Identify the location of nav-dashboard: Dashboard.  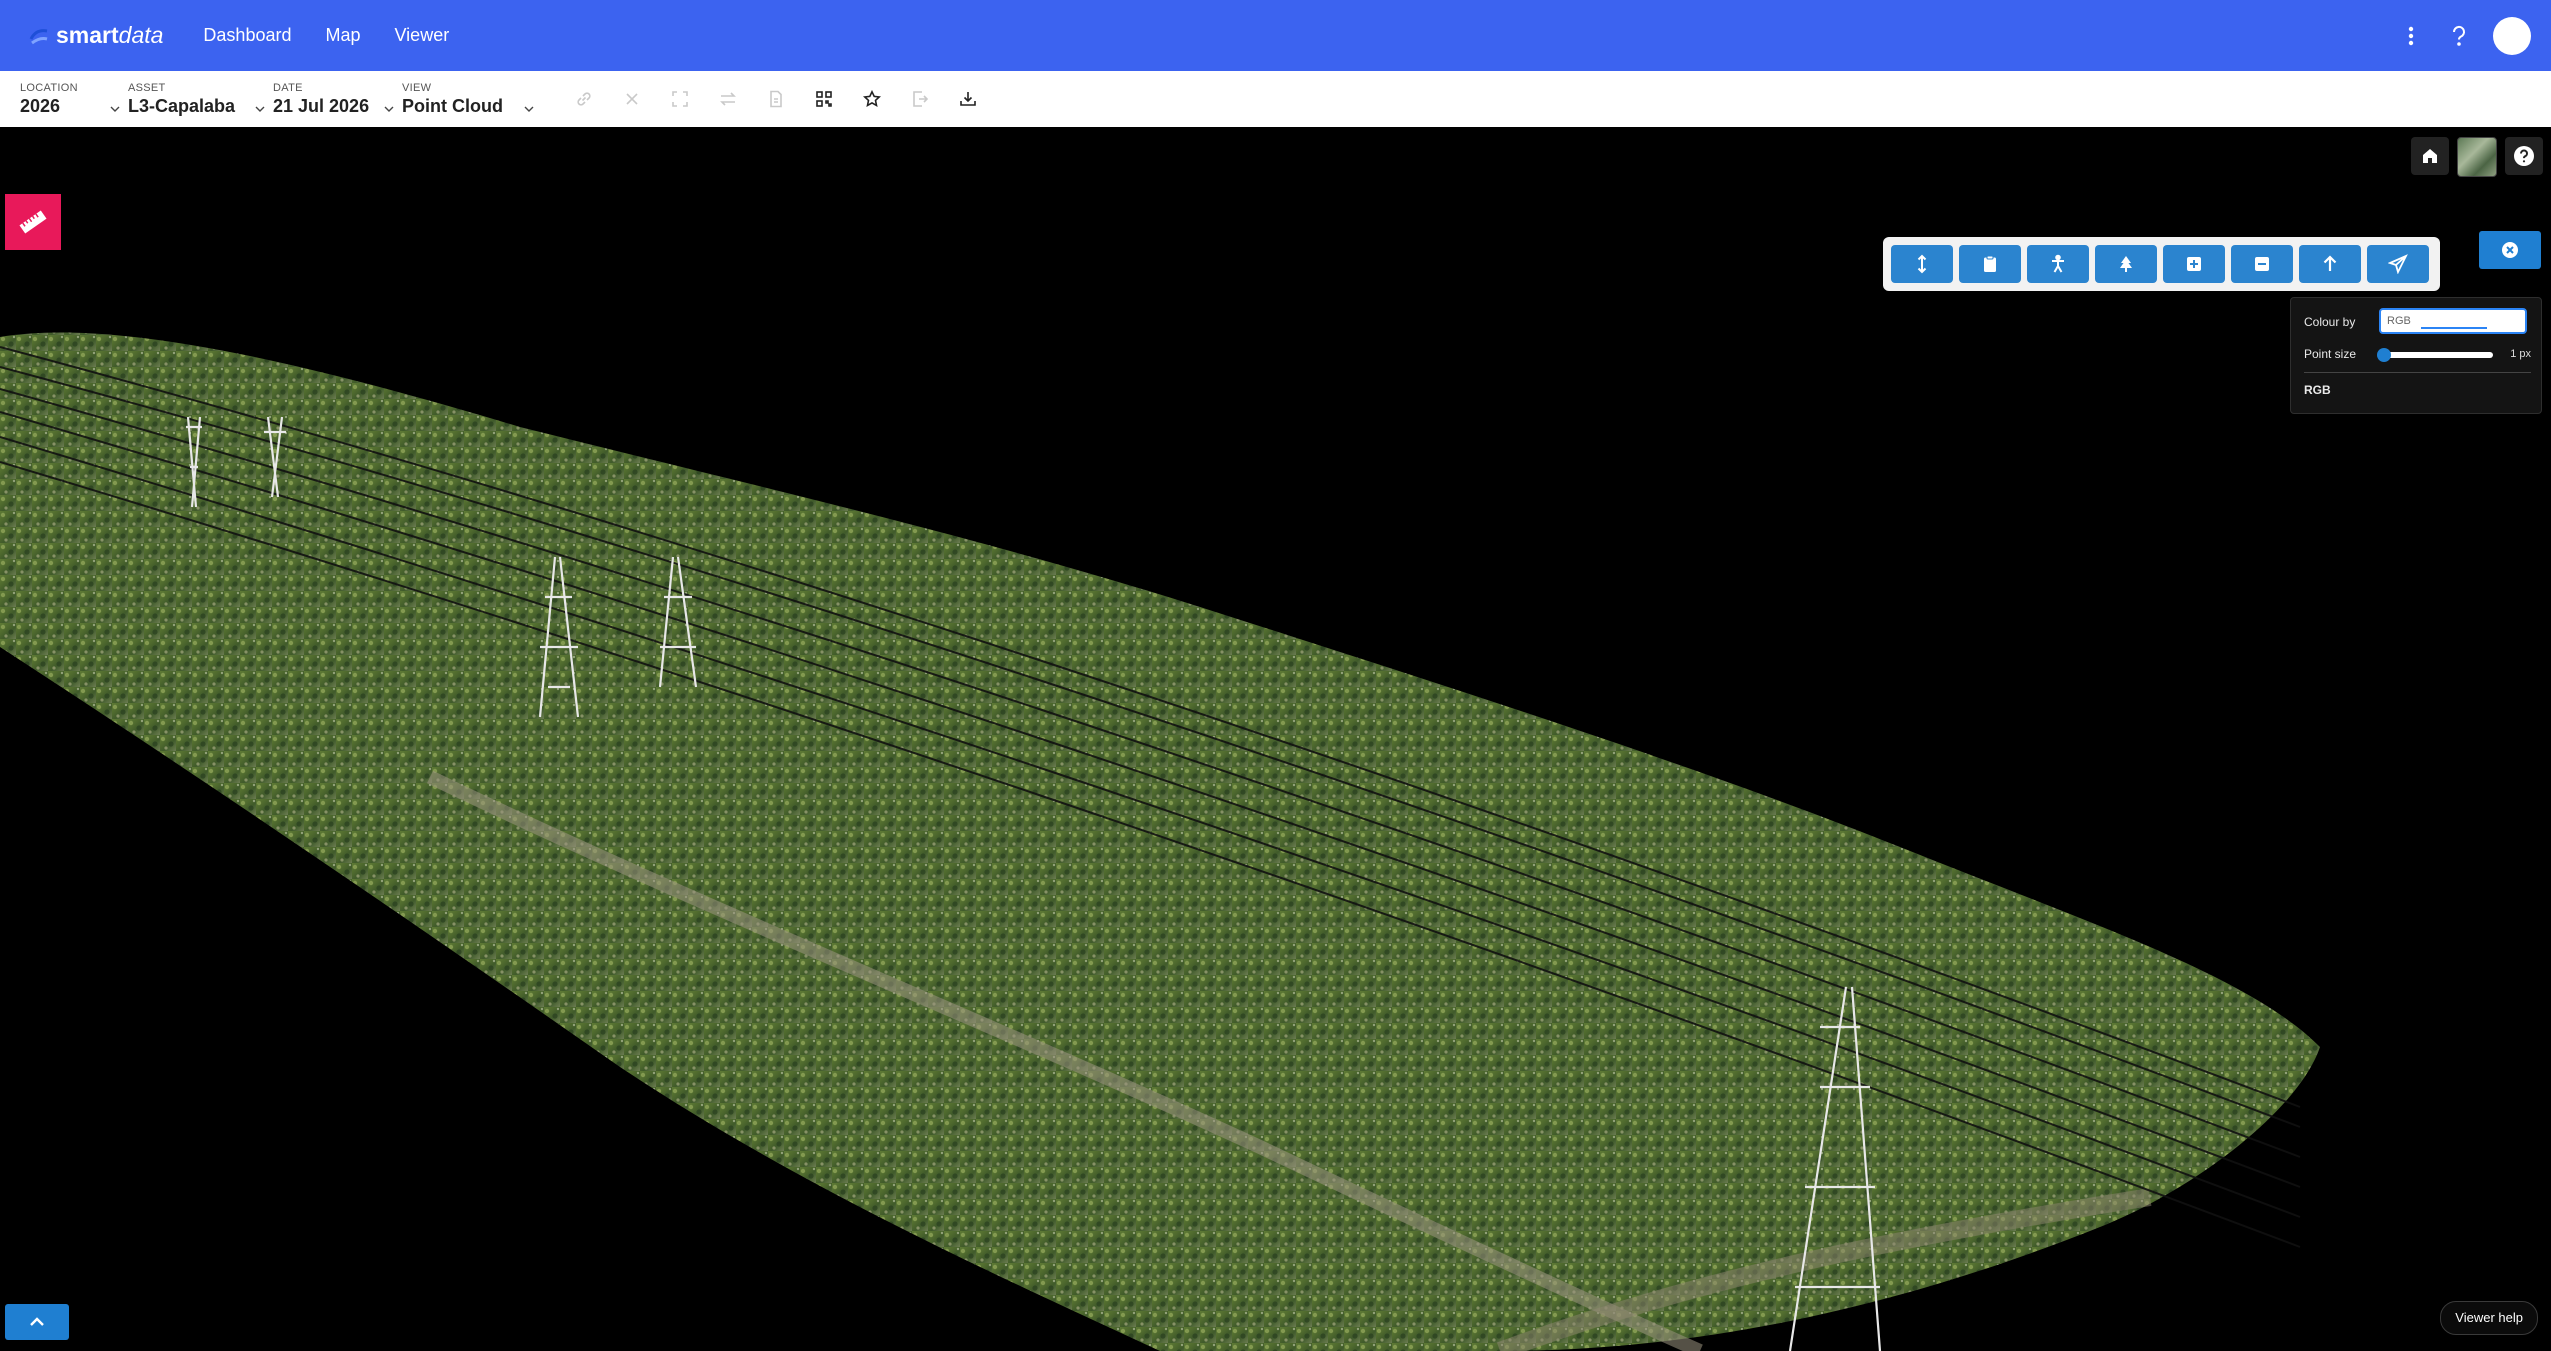
(247, 35).